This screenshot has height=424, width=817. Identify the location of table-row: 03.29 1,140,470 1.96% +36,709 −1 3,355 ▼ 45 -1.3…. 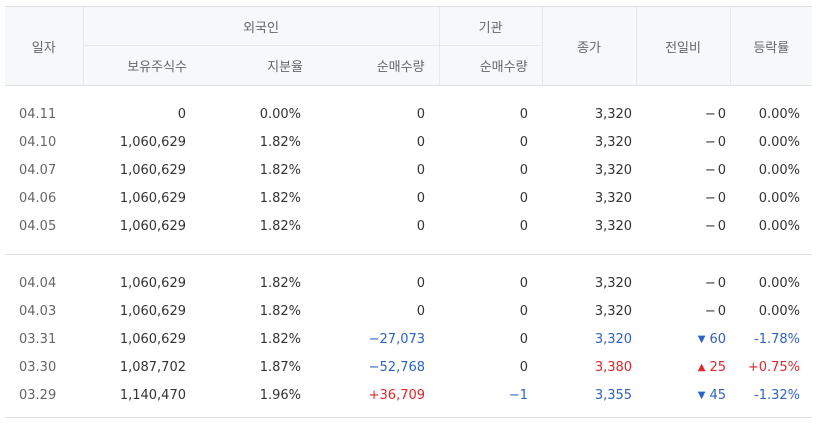
(408, 395).